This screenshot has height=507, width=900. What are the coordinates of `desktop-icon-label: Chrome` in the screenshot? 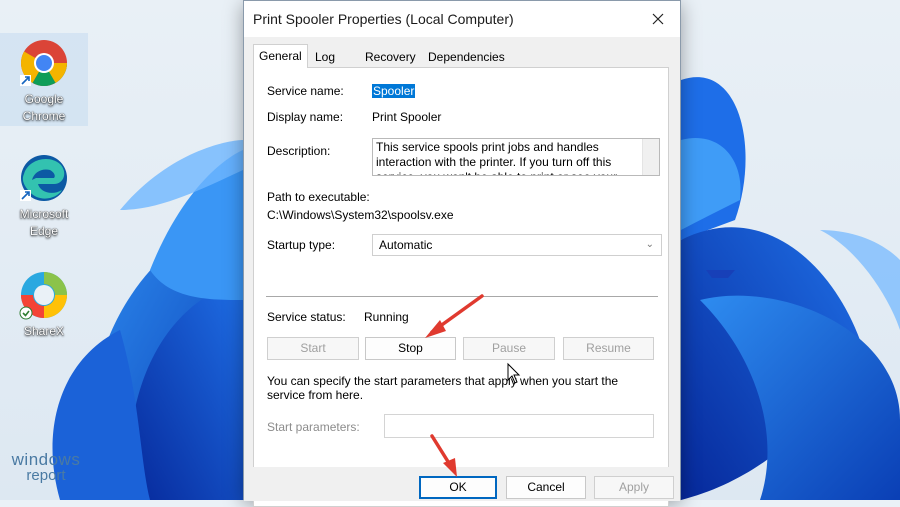 It's located at (44, 116).